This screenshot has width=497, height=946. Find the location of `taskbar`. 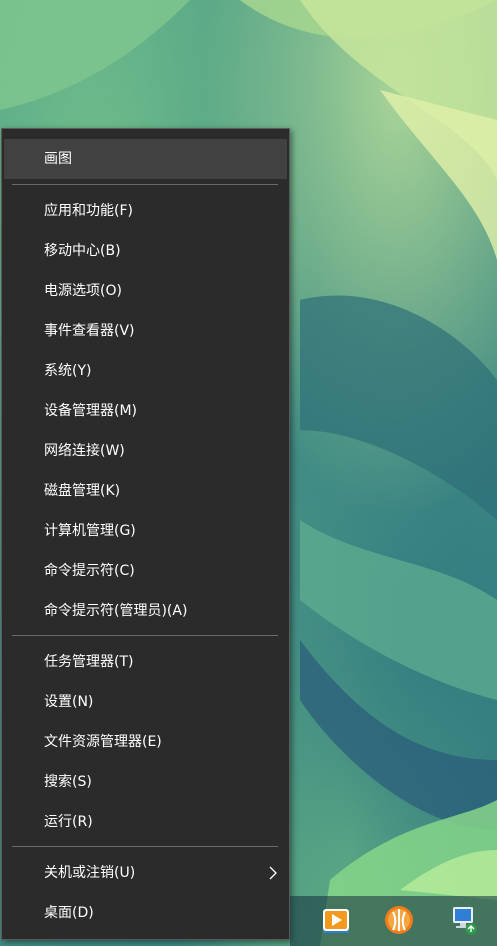

taskbar is located at coordinates (393, 921).